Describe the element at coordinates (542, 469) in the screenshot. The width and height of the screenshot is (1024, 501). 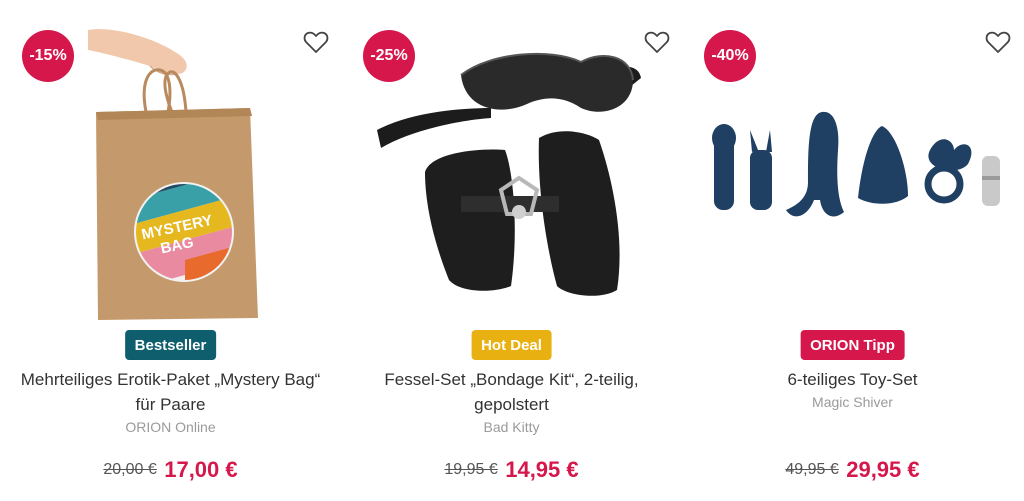
I see `sale-price: 14,95 €` at that location.